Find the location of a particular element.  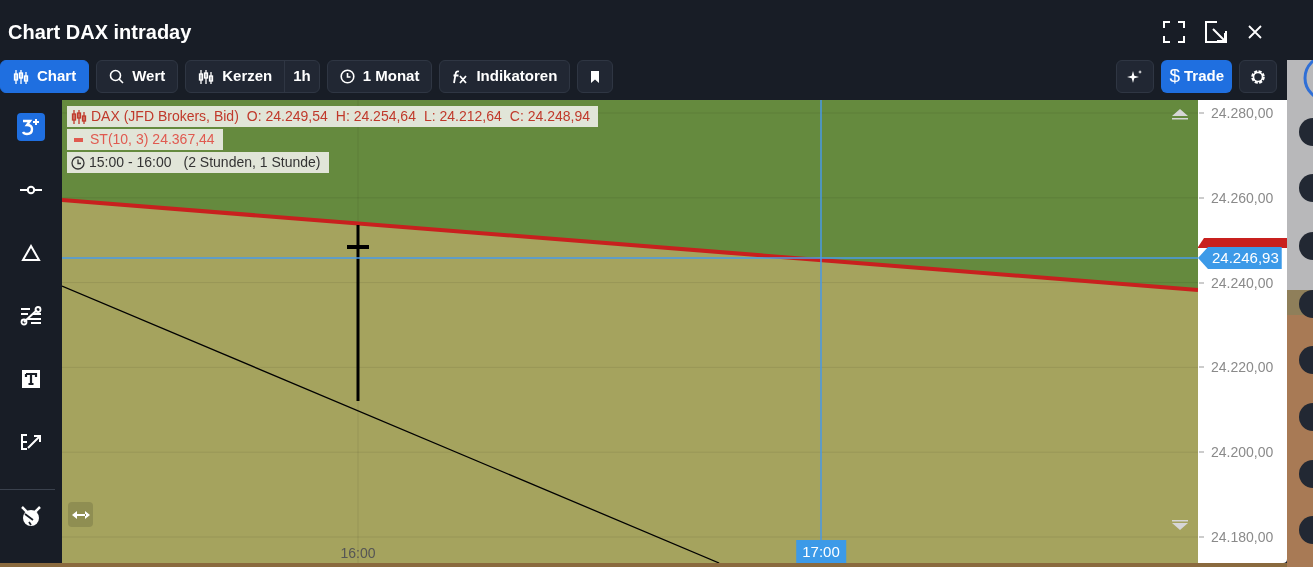

fibonacci-icon is located at coordinates (31, 316).